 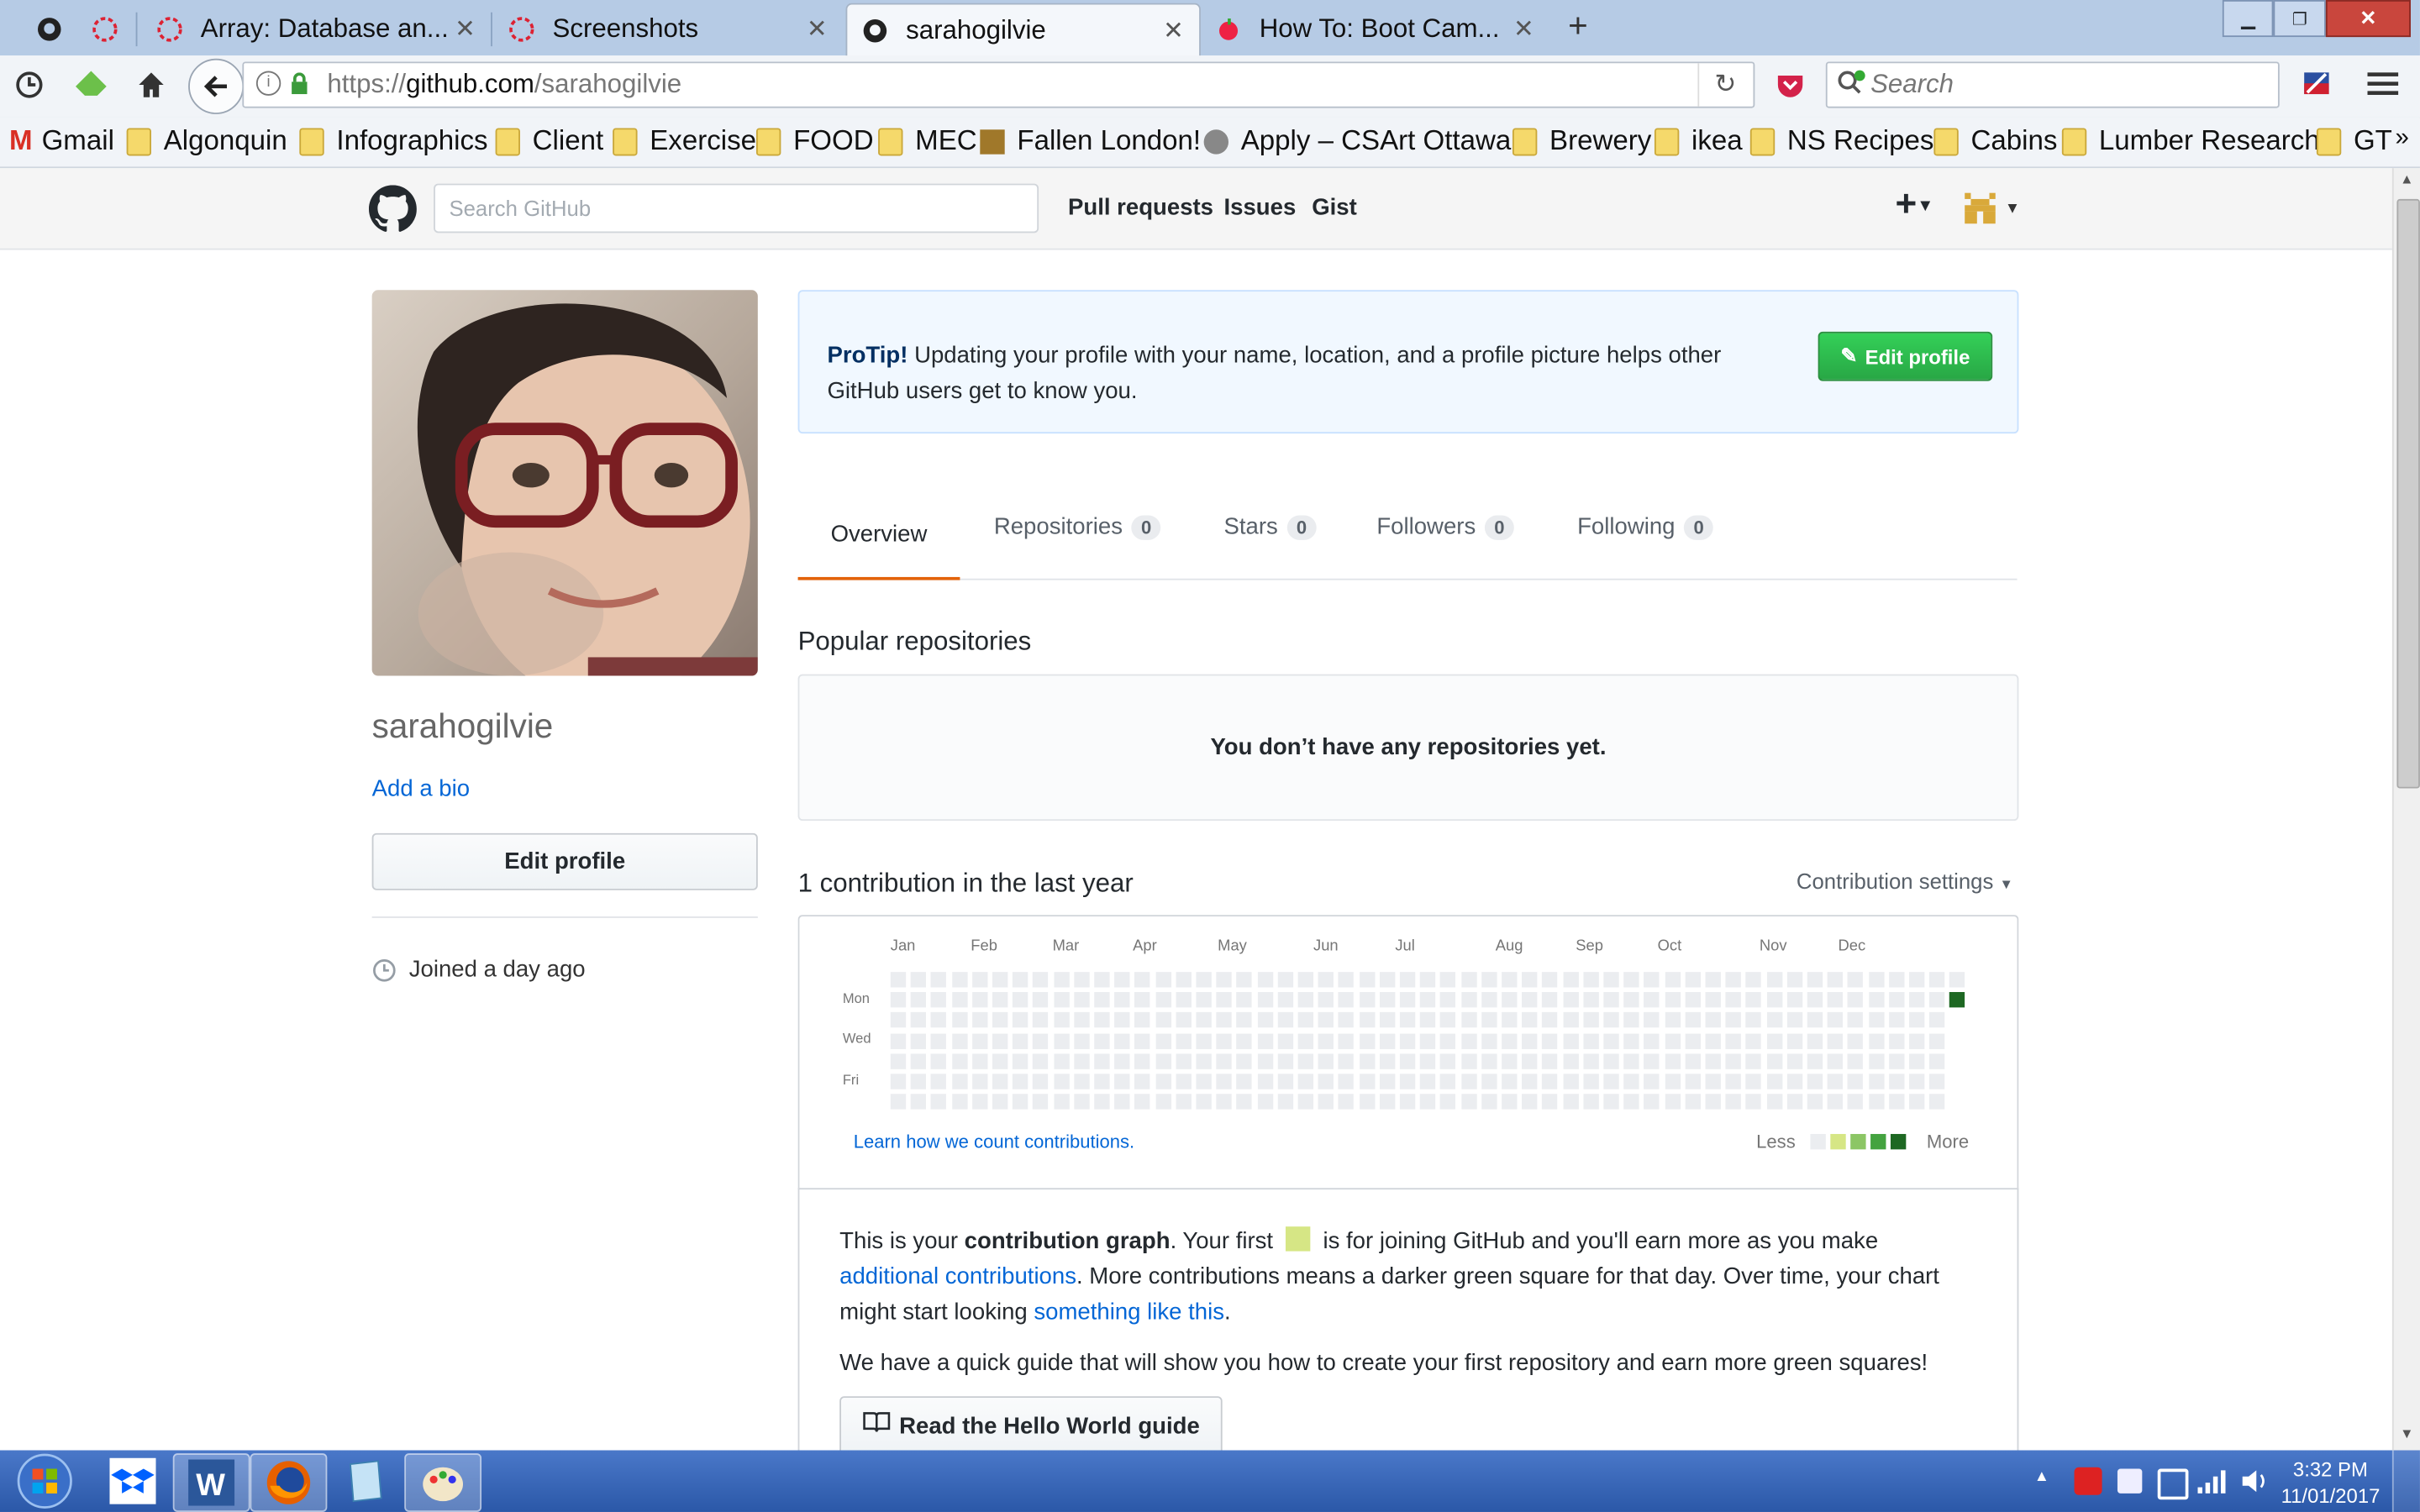 What do you see at coordinates (878, 536) in the screenshot?
I see `tab-overview: Overview` at bounding box center [878, 536].